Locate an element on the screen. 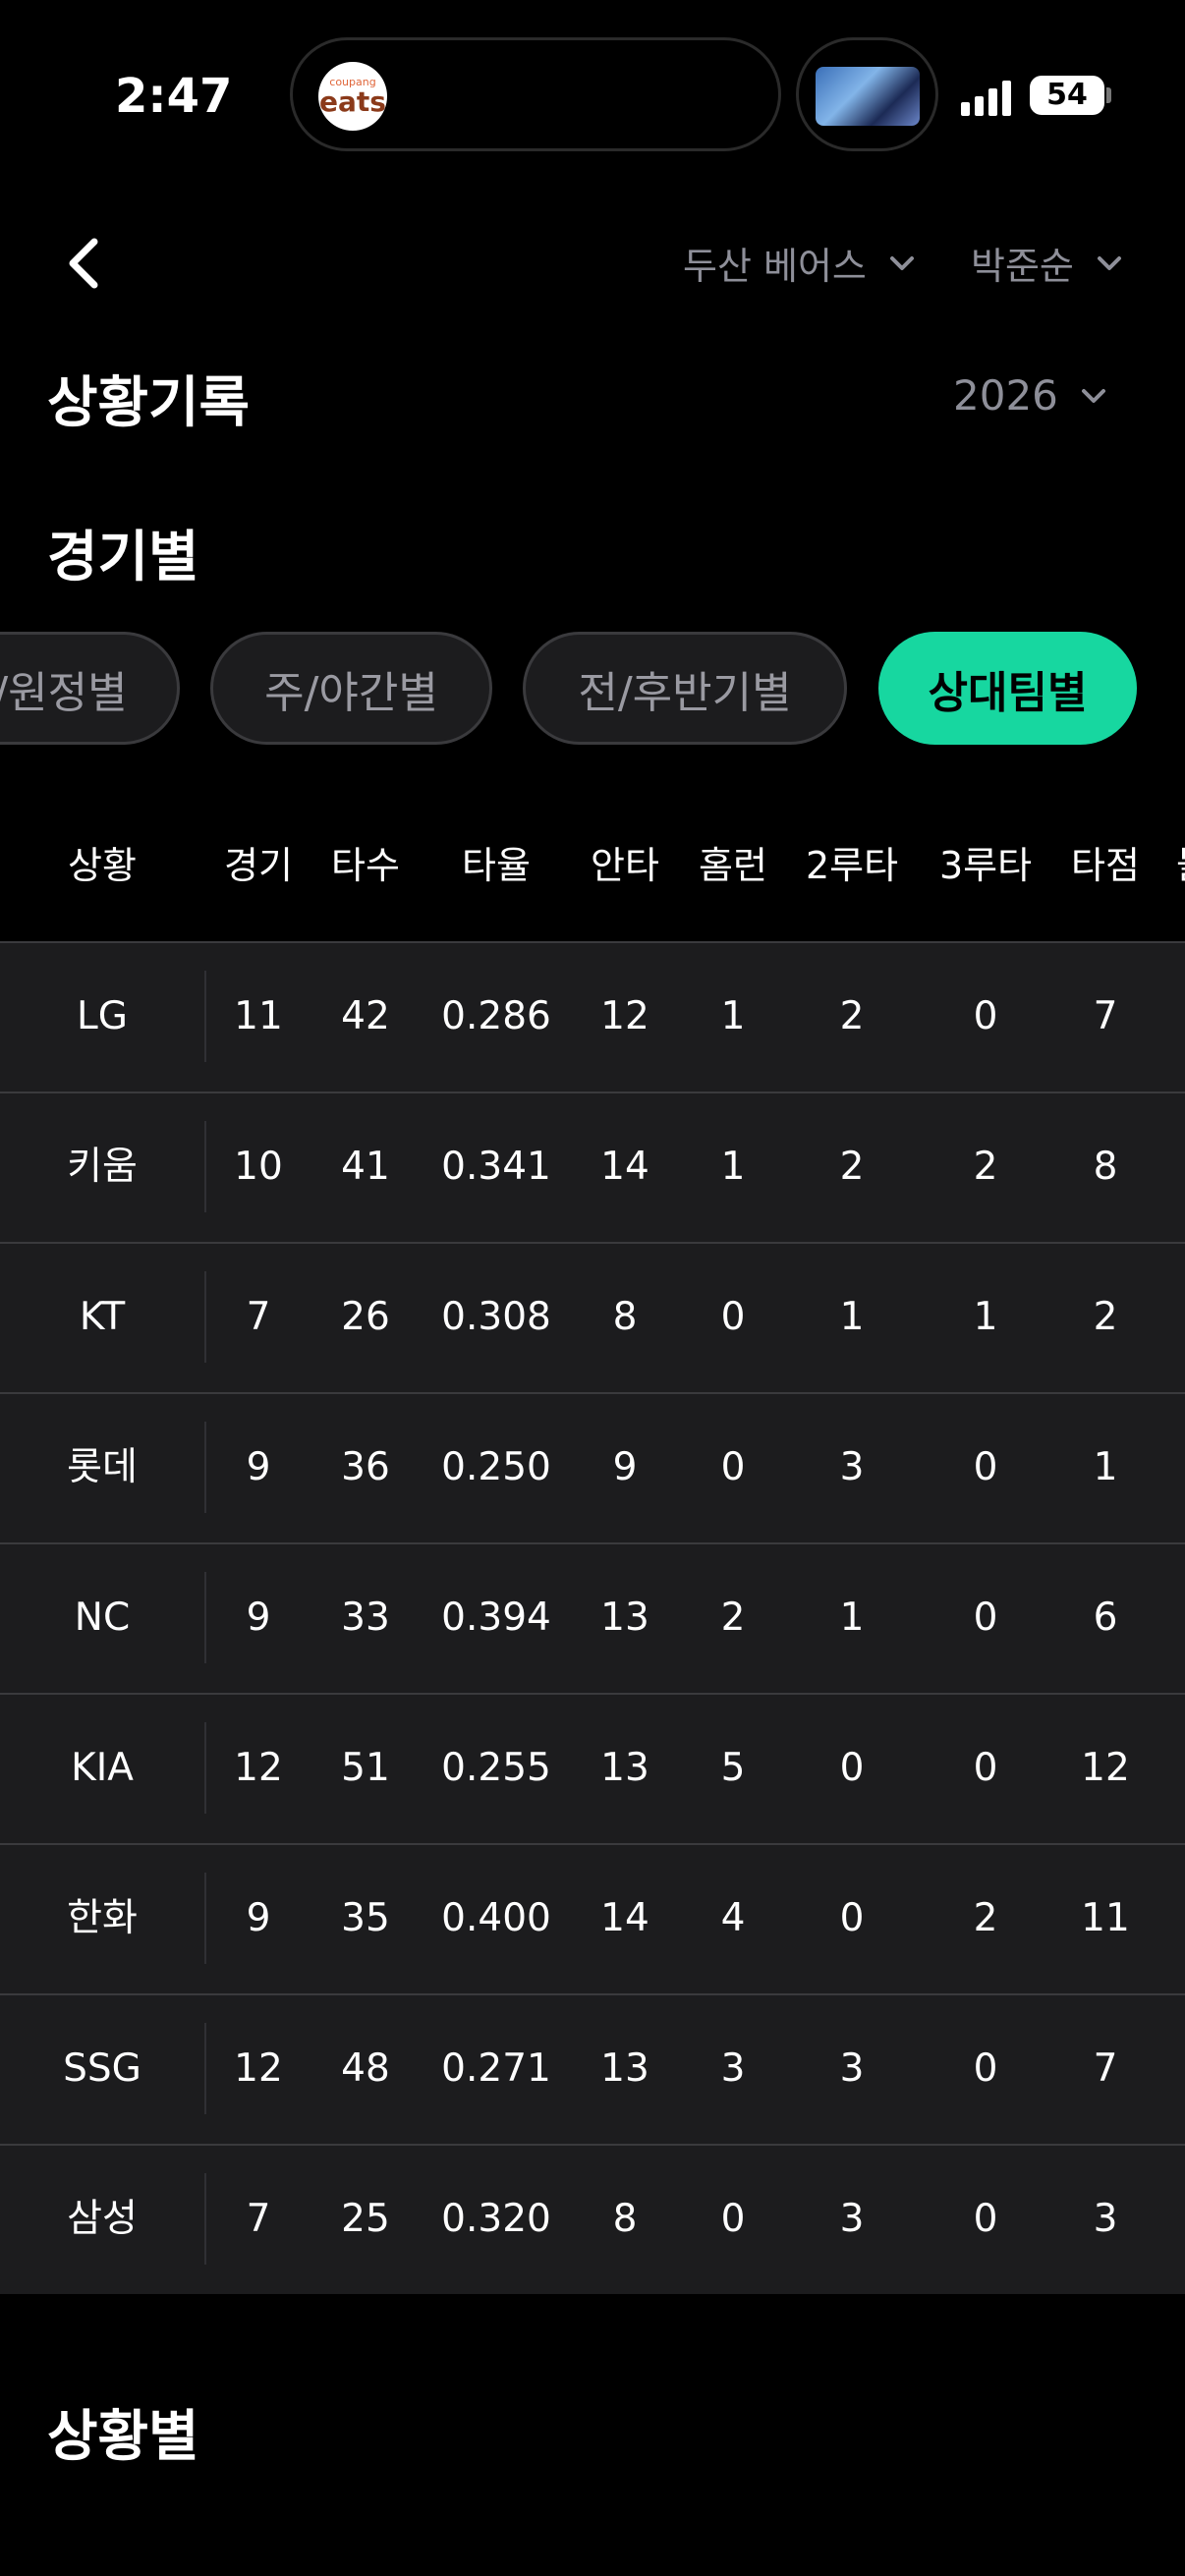  cell-avg: 0.308 is located at coordinates (496, 1317).